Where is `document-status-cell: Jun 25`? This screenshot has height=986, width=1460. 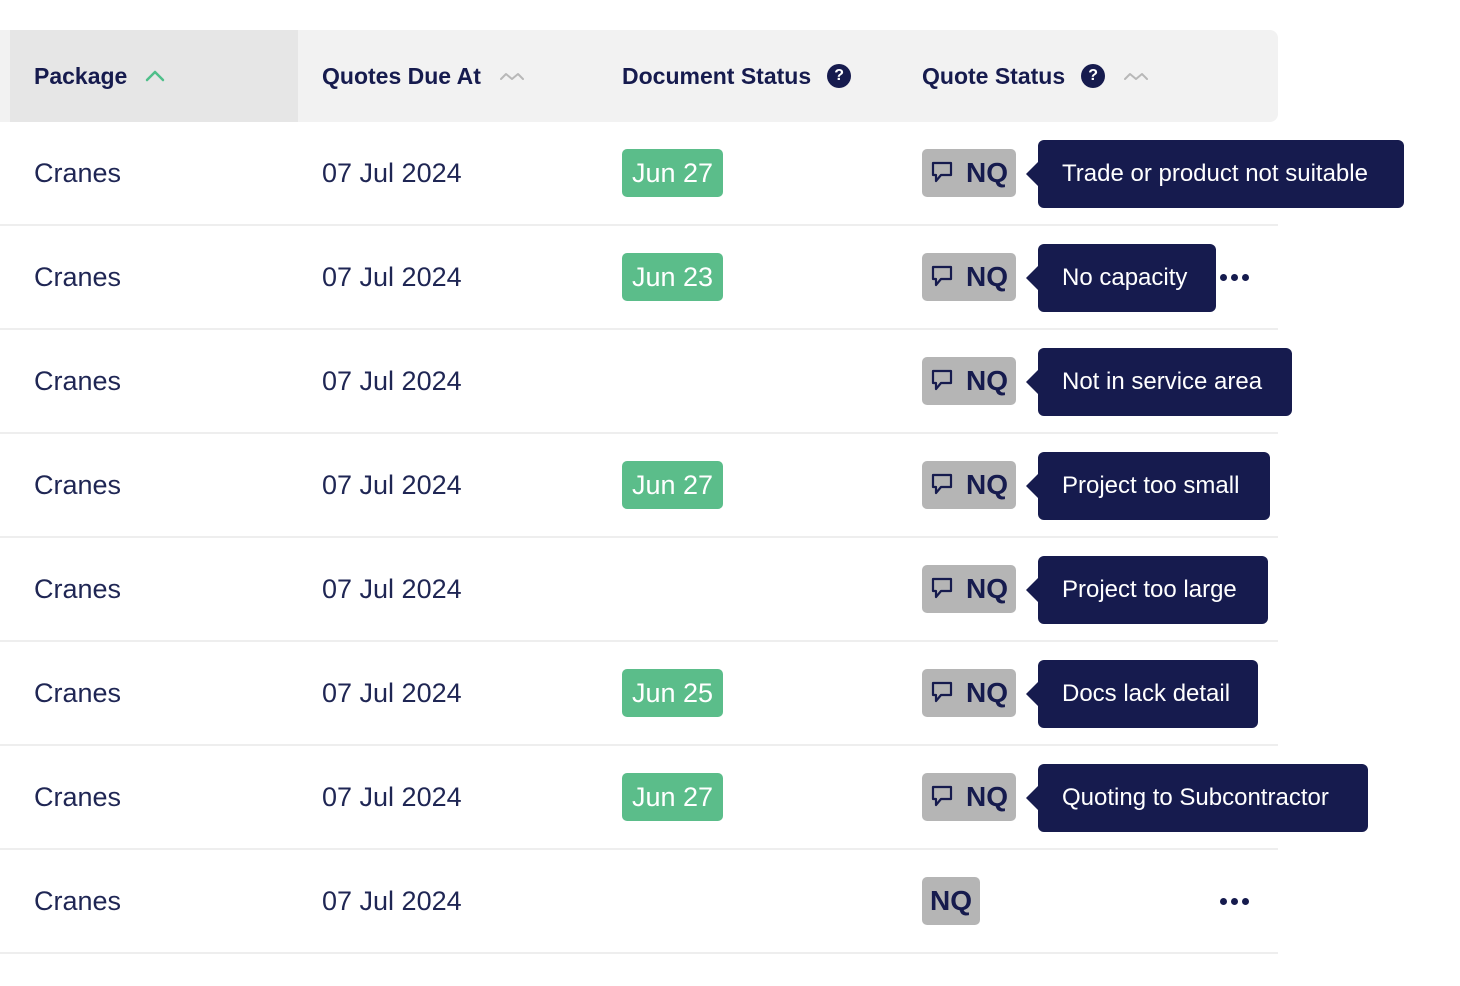
document-status-cell: Jun 25 is located at coordinates (673, 693).